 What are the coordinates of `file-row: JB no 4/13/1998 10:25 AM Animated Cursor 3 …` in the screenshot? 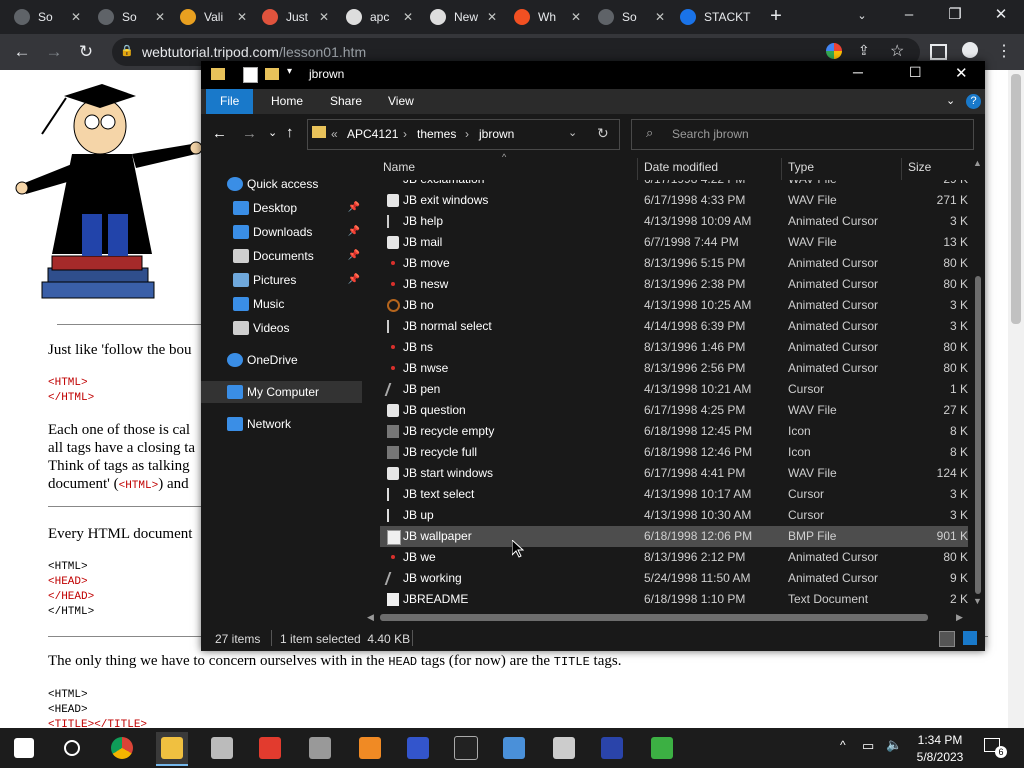 It's located at (674, 305).